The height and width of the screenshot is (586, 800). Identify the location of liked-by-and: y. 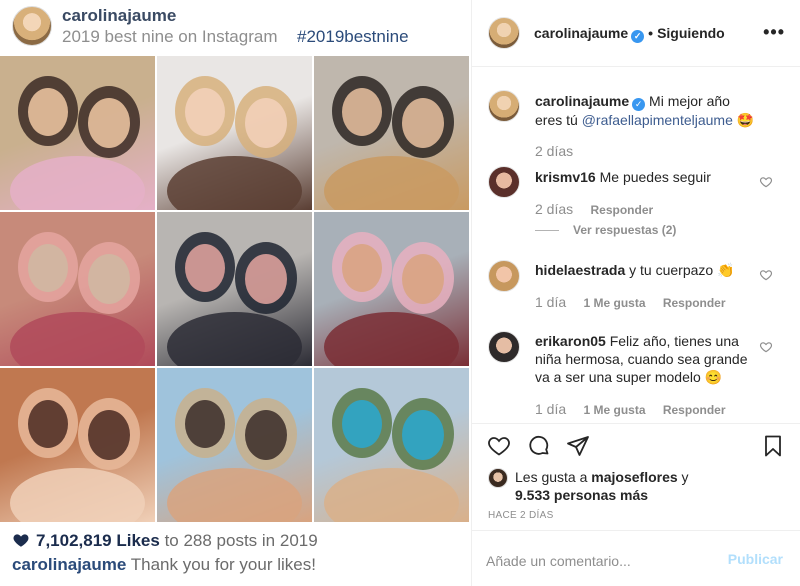
(683, 477).